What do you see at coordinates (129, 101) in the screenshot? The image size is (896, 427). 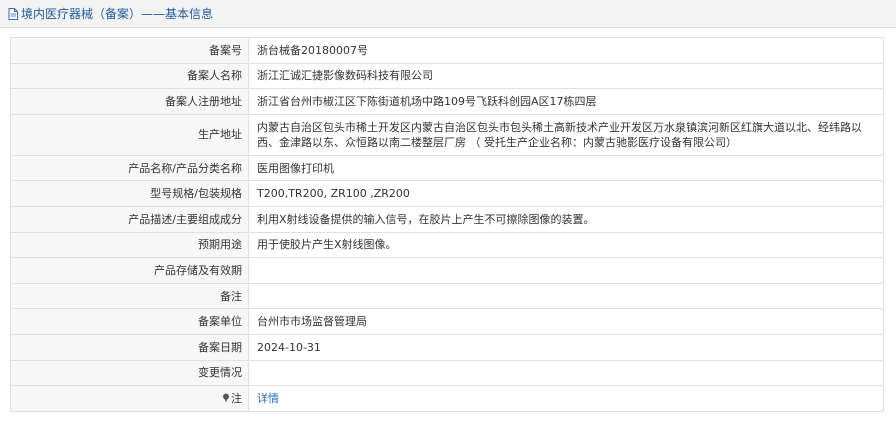 I see `row-label: 备案人注册地址` at bounding box center [129, 101].